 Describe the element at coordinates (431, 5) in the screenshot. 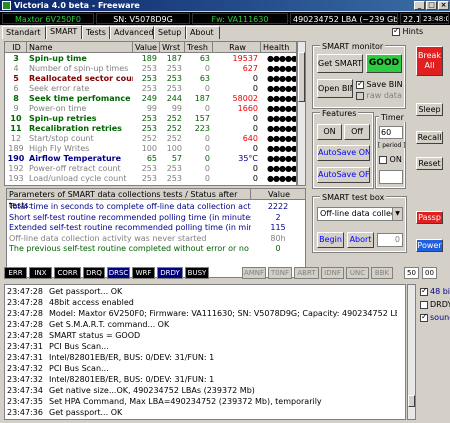

I see `maximize-button: □` at that location.